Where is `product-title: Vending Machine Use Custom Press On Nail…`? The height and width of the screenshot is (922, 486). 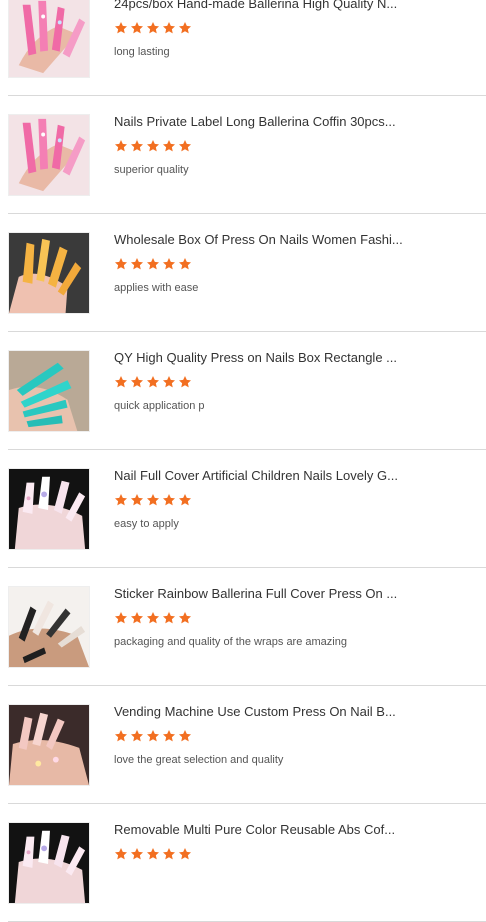 product-title: Vending Machine Use Custom Press On Nail… is located at coordinates (264, 712).